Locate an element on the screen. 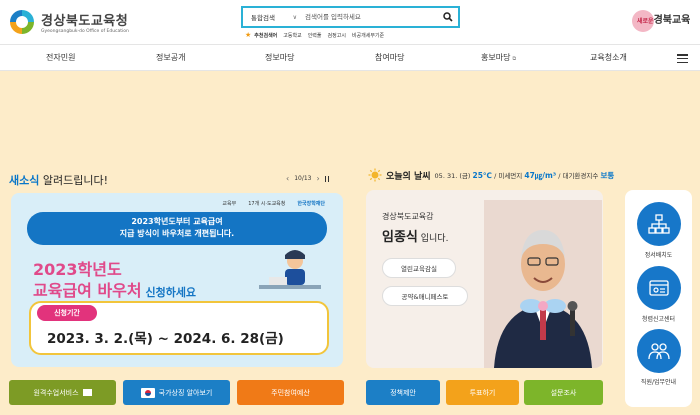 The width and height of the screenshot is (700, 415). nav-item-about: 교육청소개 is located at coordinates (608, 58).